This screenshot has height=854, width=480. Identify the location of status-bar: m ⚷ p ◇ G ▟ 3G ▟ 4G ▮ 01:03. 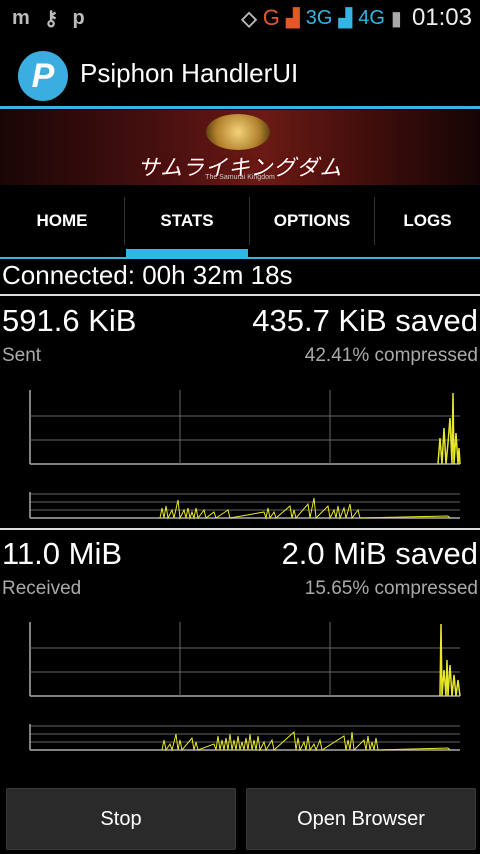
(240, 19).